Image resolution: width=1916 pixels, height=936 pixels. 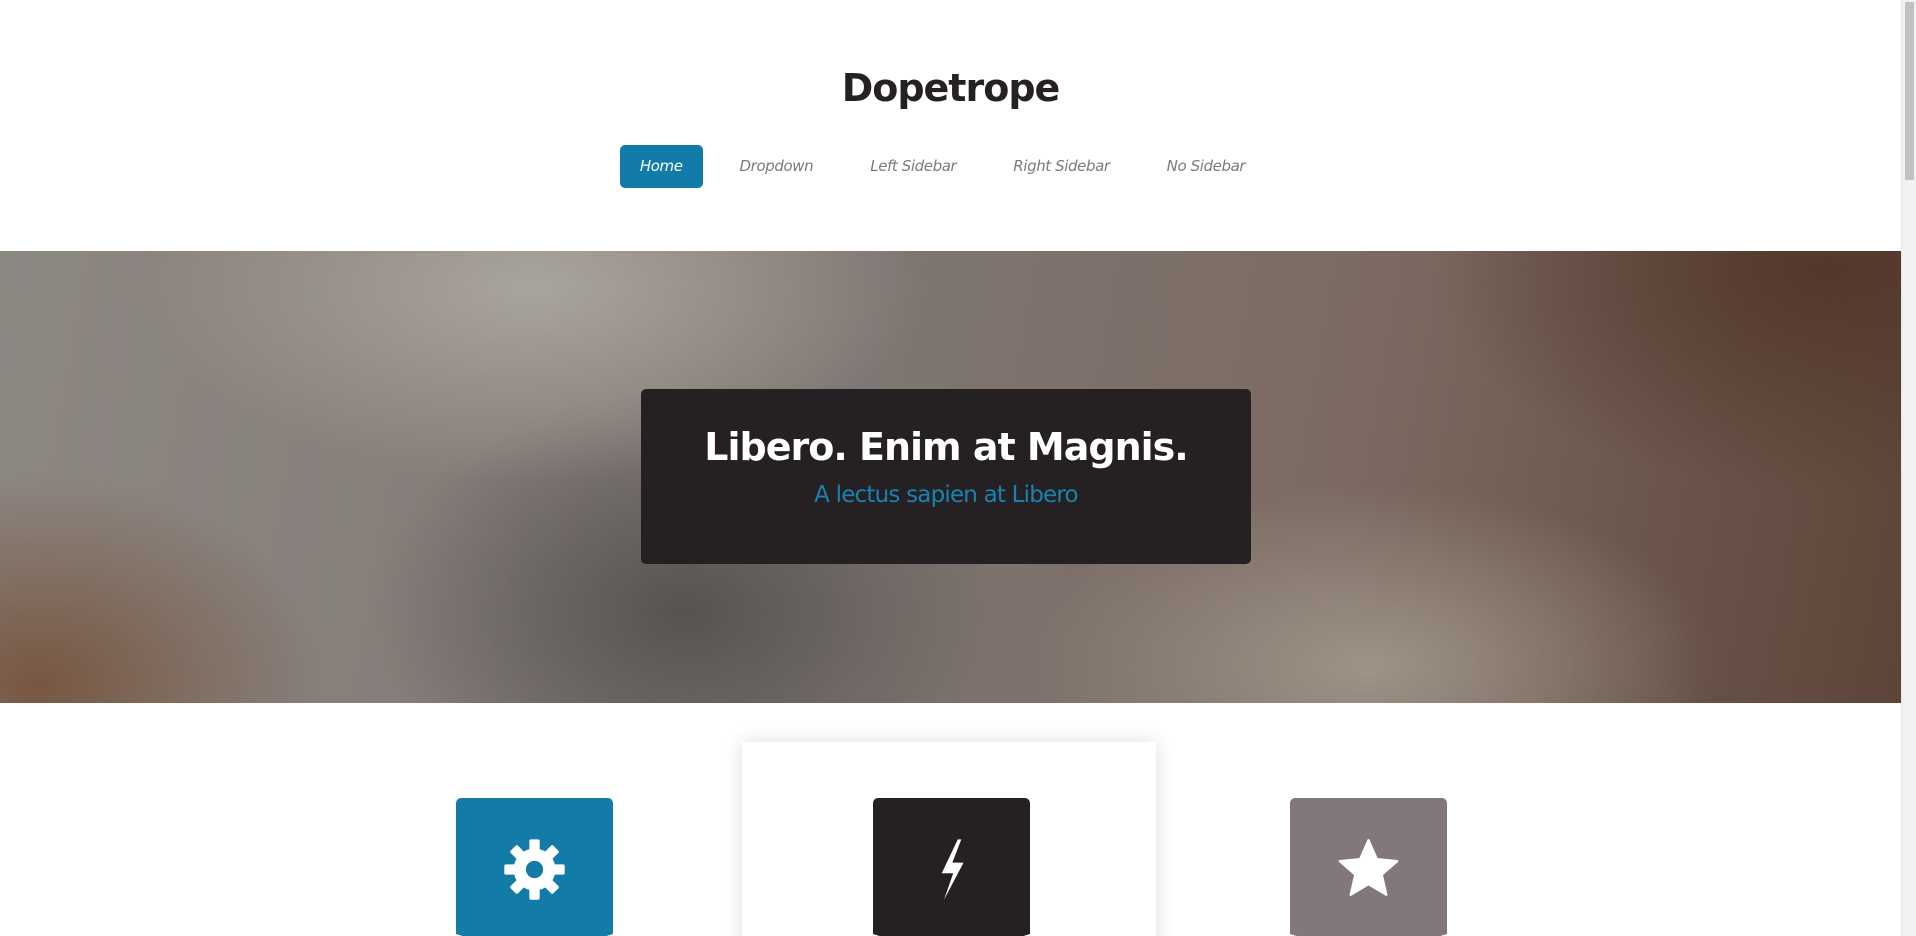 I want to click on banner-subheading: A lectus sapien at Libero, so click(x=946, y=495).